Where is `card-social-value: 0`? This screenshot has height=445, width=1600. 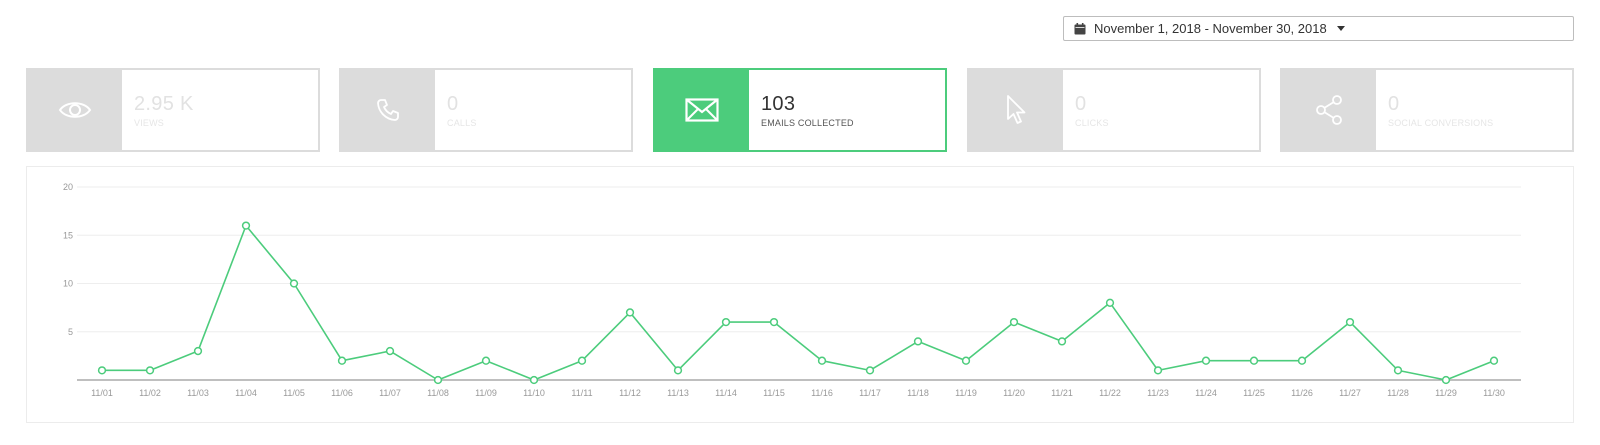 card-social-value: 0 is located at coordinates (1394, 104).